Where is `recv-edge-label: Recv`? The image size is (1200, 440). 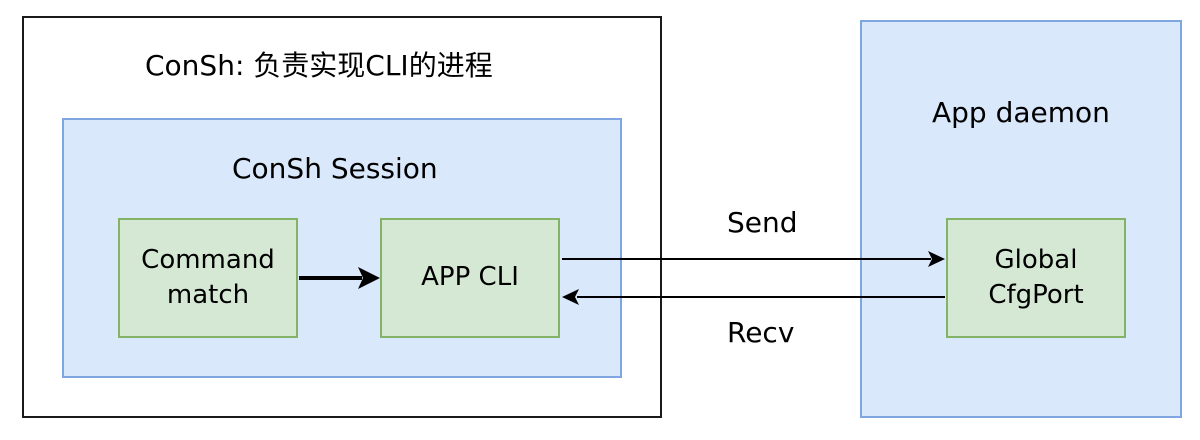 recv-edge-label: Recv is located at coordinates (761, 332).